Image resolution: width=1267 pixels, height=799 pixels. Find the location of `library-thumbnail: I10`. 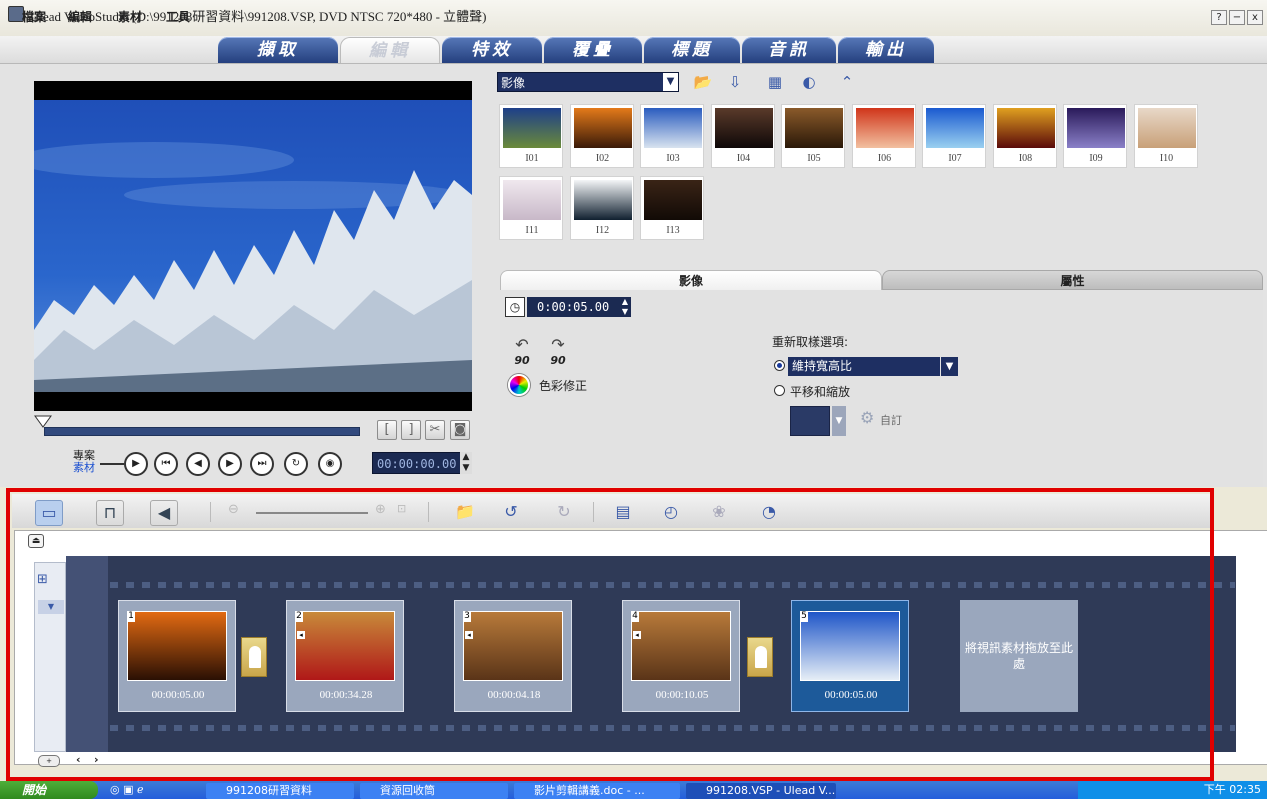

library-thumbnail: I10 is located at coordinates (1165, 136).